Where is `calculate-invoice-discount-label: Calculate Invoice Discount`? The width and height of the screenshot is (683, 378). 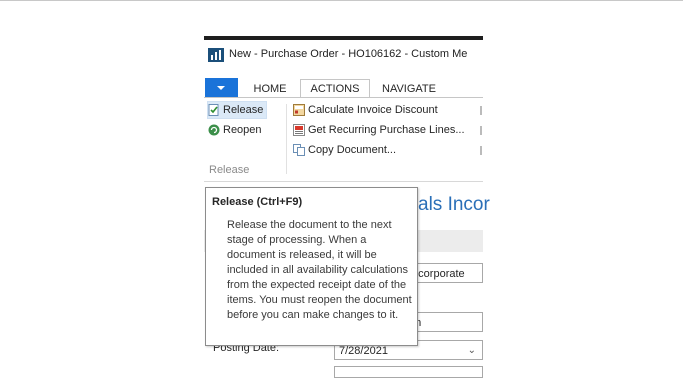 calculate-invoice-discount-label: Calculate Invoice Discount is located at coordinates (373, 110).